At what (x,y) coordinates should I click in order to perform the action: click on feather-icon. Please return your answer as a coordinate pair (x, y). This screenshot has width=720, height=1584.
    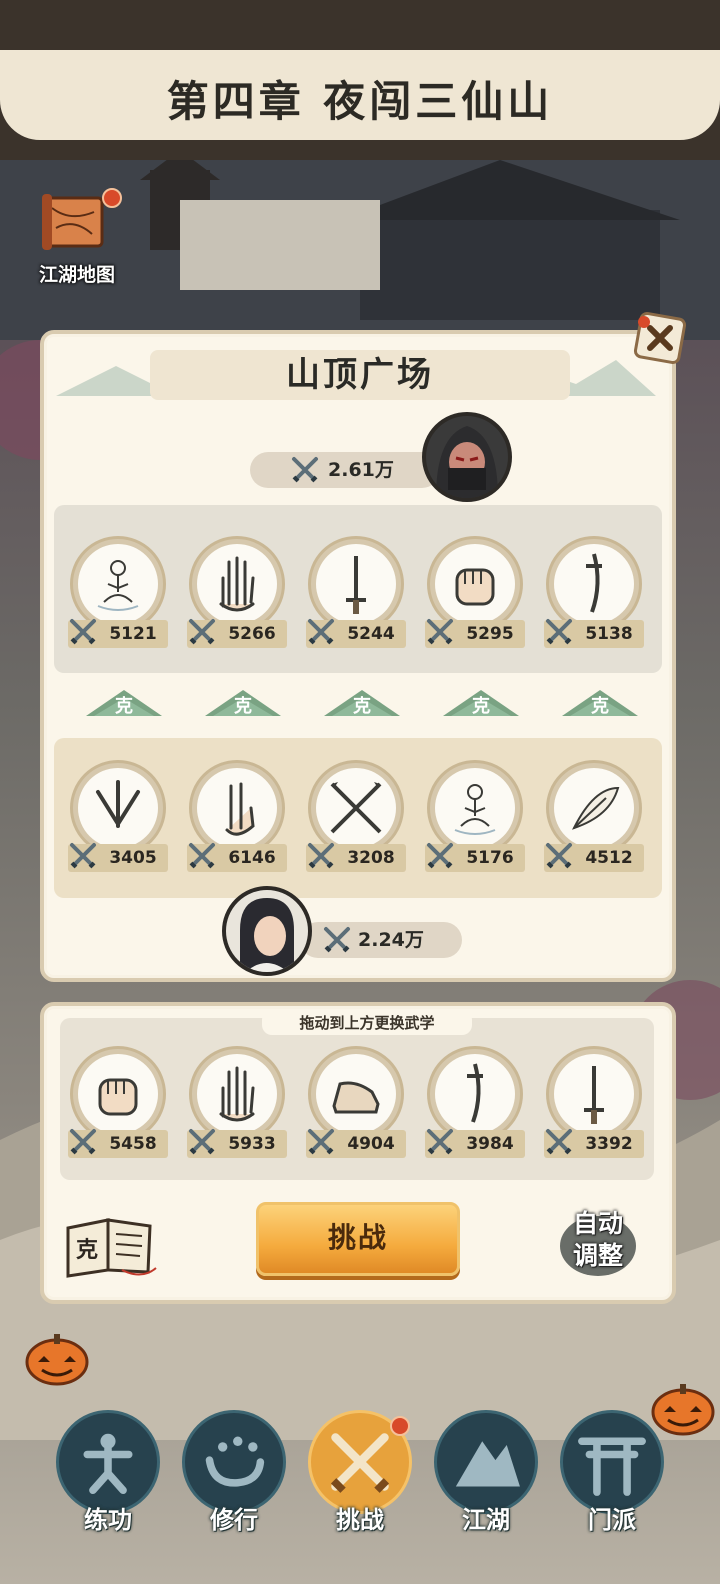
    Looking at the image, I should click on (596, 808).